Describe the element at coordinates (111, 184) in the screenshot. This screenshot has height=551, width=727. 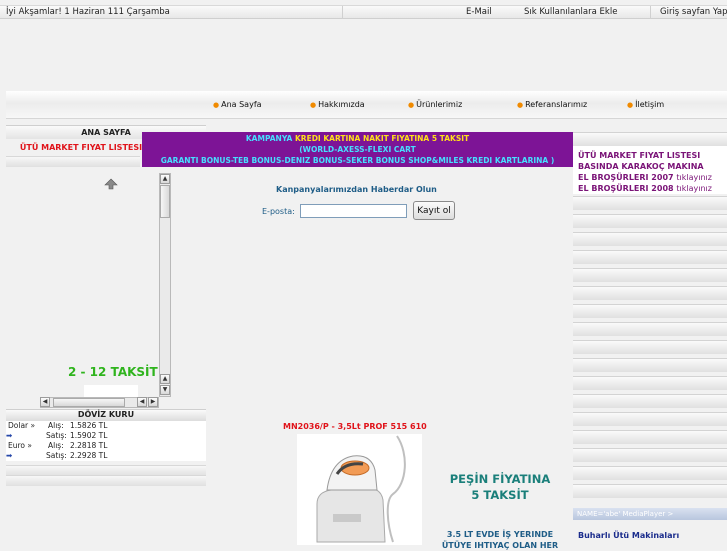
I see `up-arrow-icon` at that location.